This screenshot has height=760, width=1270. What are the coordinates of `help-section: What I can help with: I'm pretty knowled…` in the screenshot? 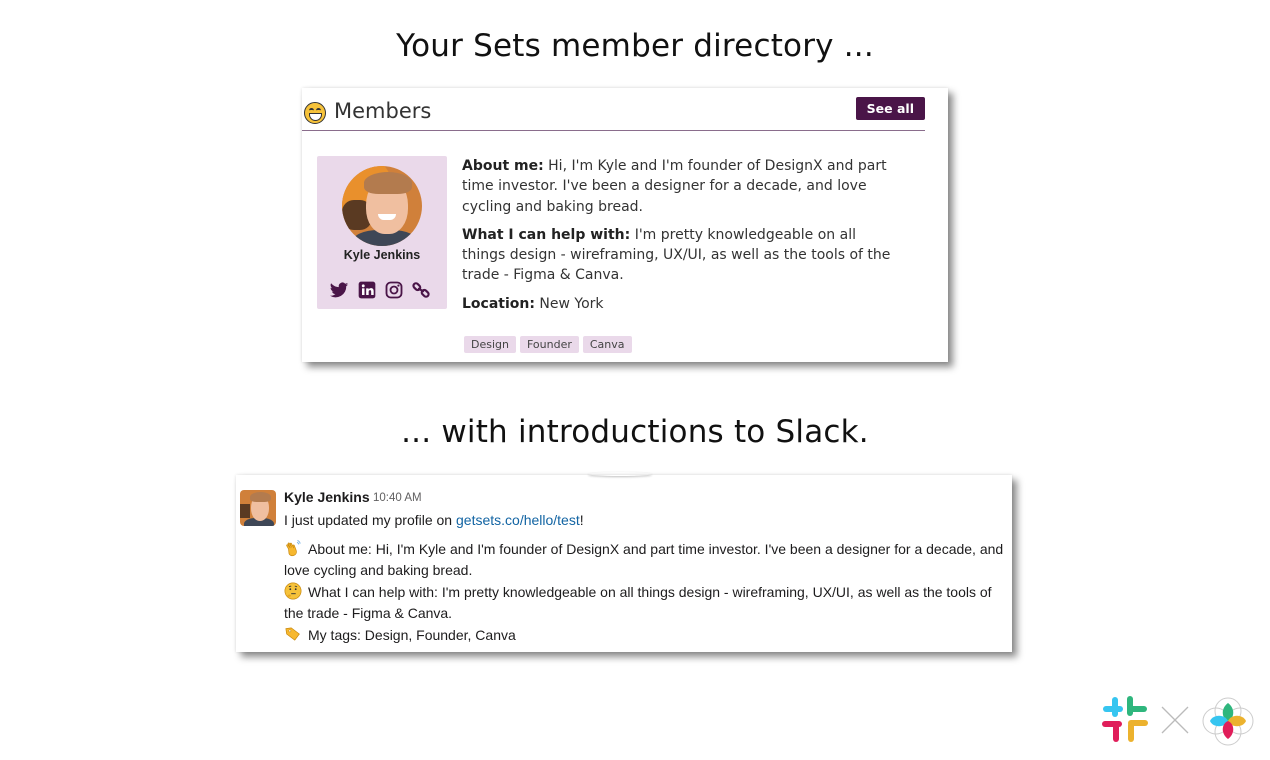 It's located at (682, 255).